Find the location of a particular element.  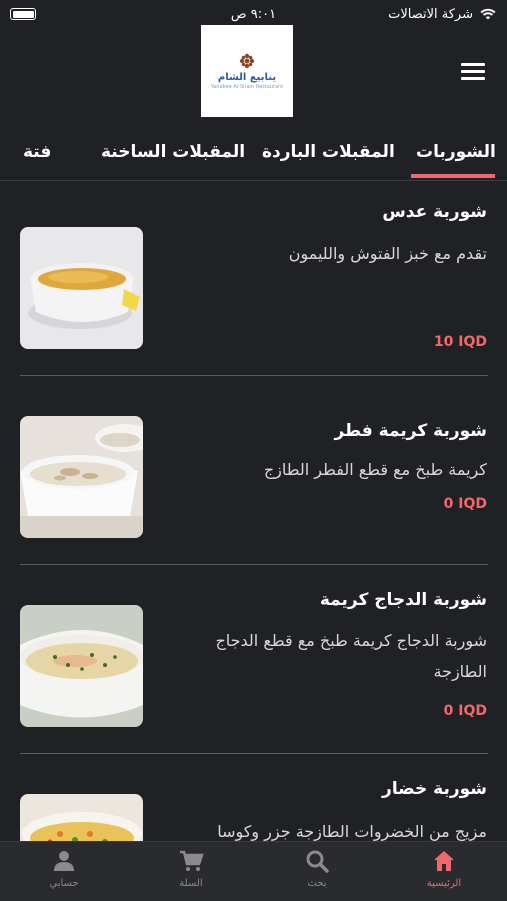

tab-soups: الشوربات is located at coordinates (456, 152).